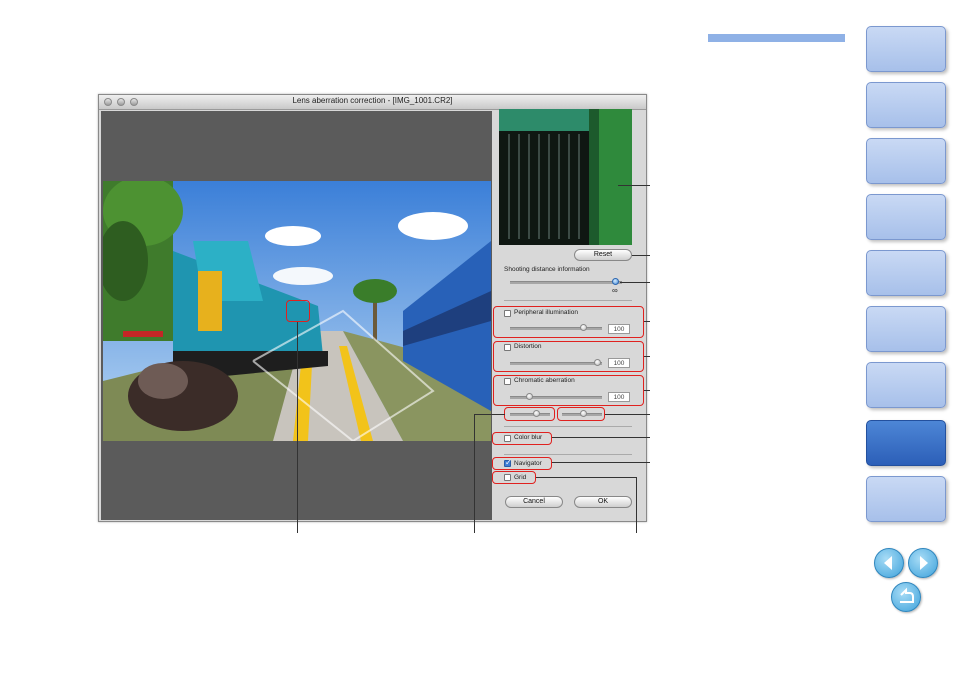 Image resolution: width=954 pixels, height=674 pixels. I want to click on distortion-callout, so click(568, 356).